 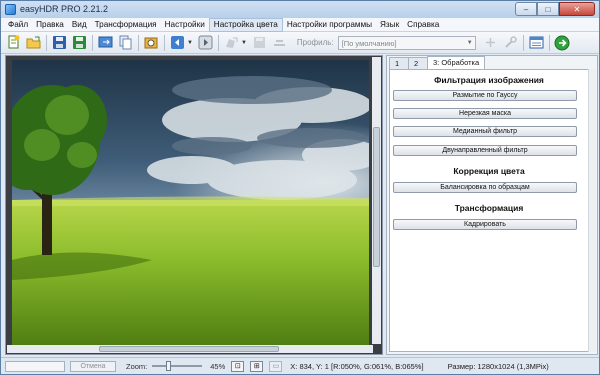 What do you see at coordinates (389, 25) in the screenshot?
I see `menu-language: Язык` at bounding box center [389, 25].